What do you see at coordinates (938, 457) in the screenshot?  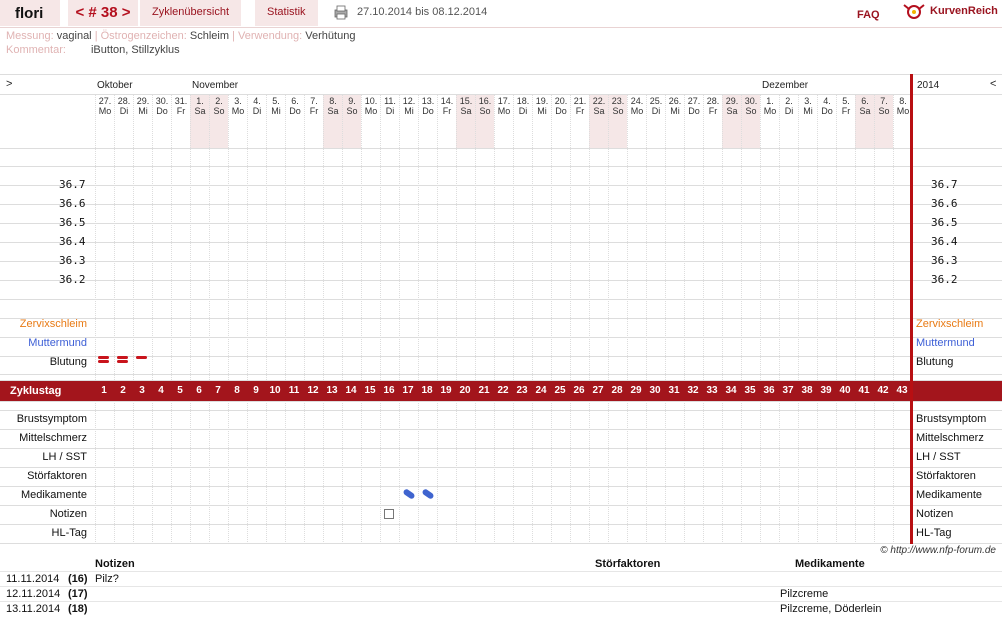 I see `row-label-right: LH / SST` at bounding box center [938, 457].